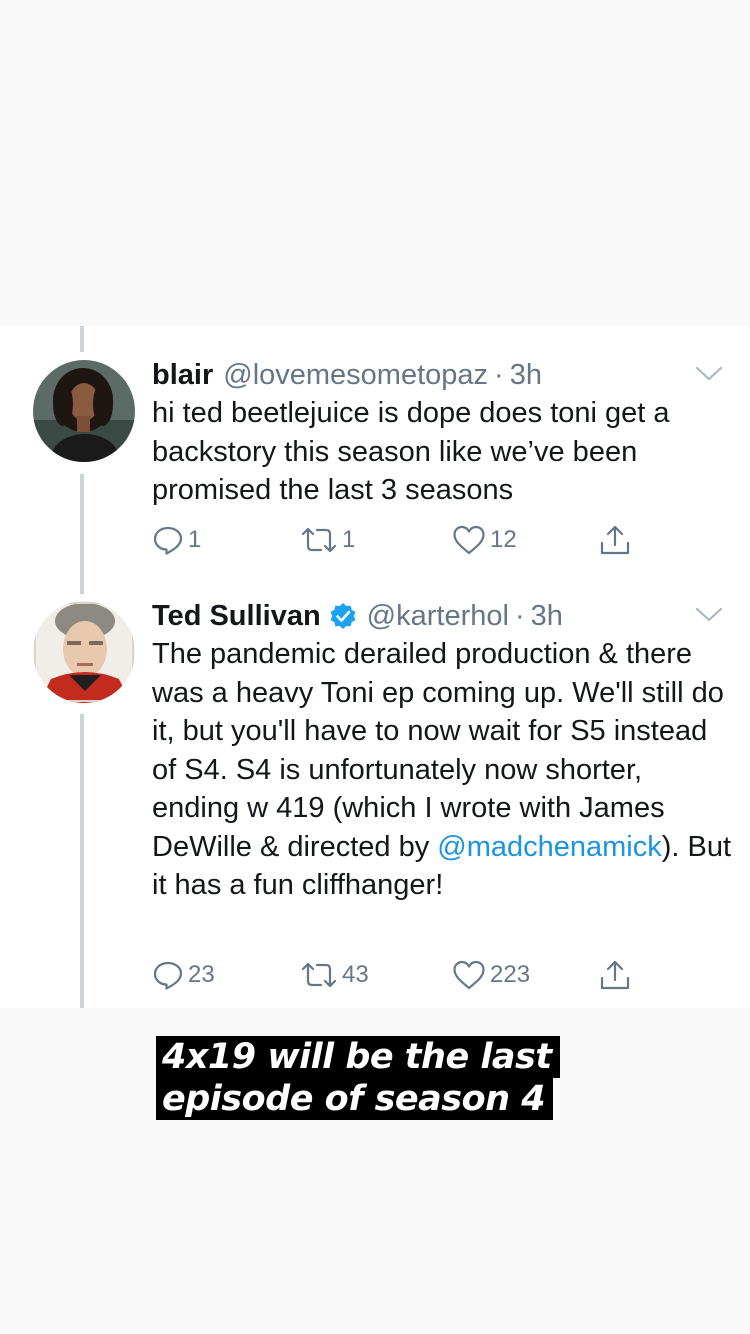  What do you see at coordinates (503, 539) in the screenshot?
I see `like-count: 12` at bounding box center [503, 539].